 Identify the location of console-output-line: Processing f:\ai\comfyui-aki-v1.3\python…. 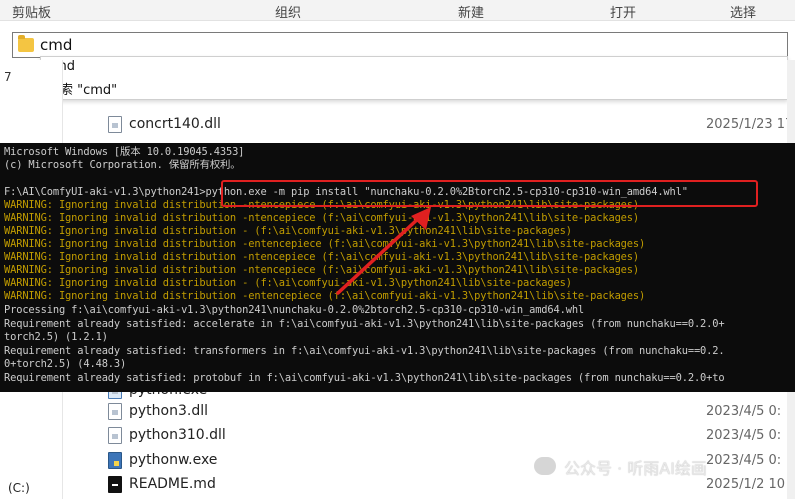
(294, 310).